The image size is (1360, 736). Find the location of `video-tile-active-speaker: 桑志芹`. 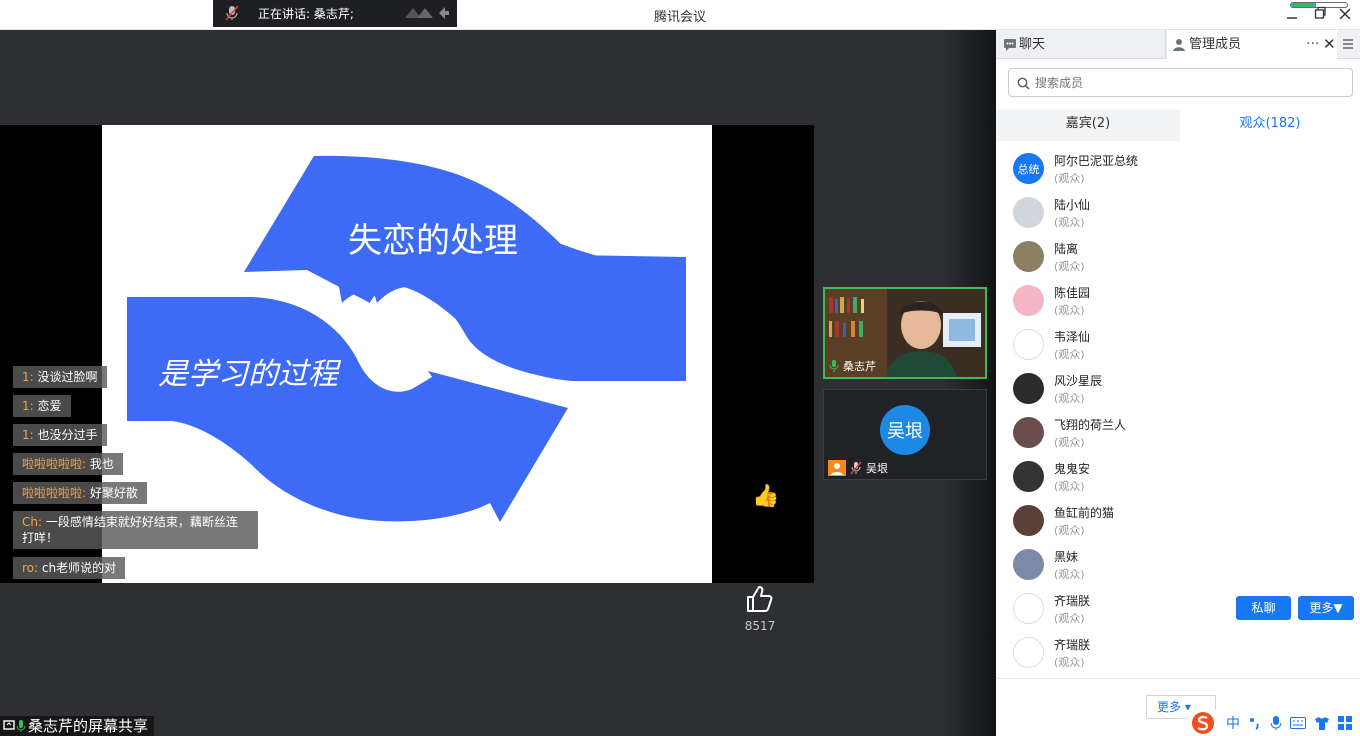

video-tile-active-speaker: 桑志芹 is located at coordinates (905, 333).